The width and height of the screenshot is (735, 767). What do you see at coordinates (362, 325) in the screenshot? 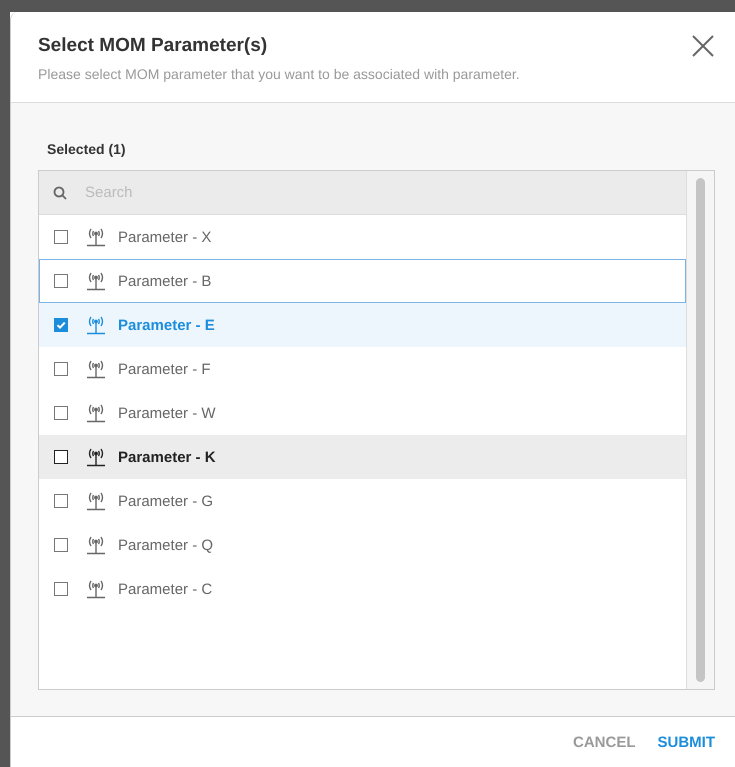
I see `list-item: Parameter - E` at bounding box center [362, 325].